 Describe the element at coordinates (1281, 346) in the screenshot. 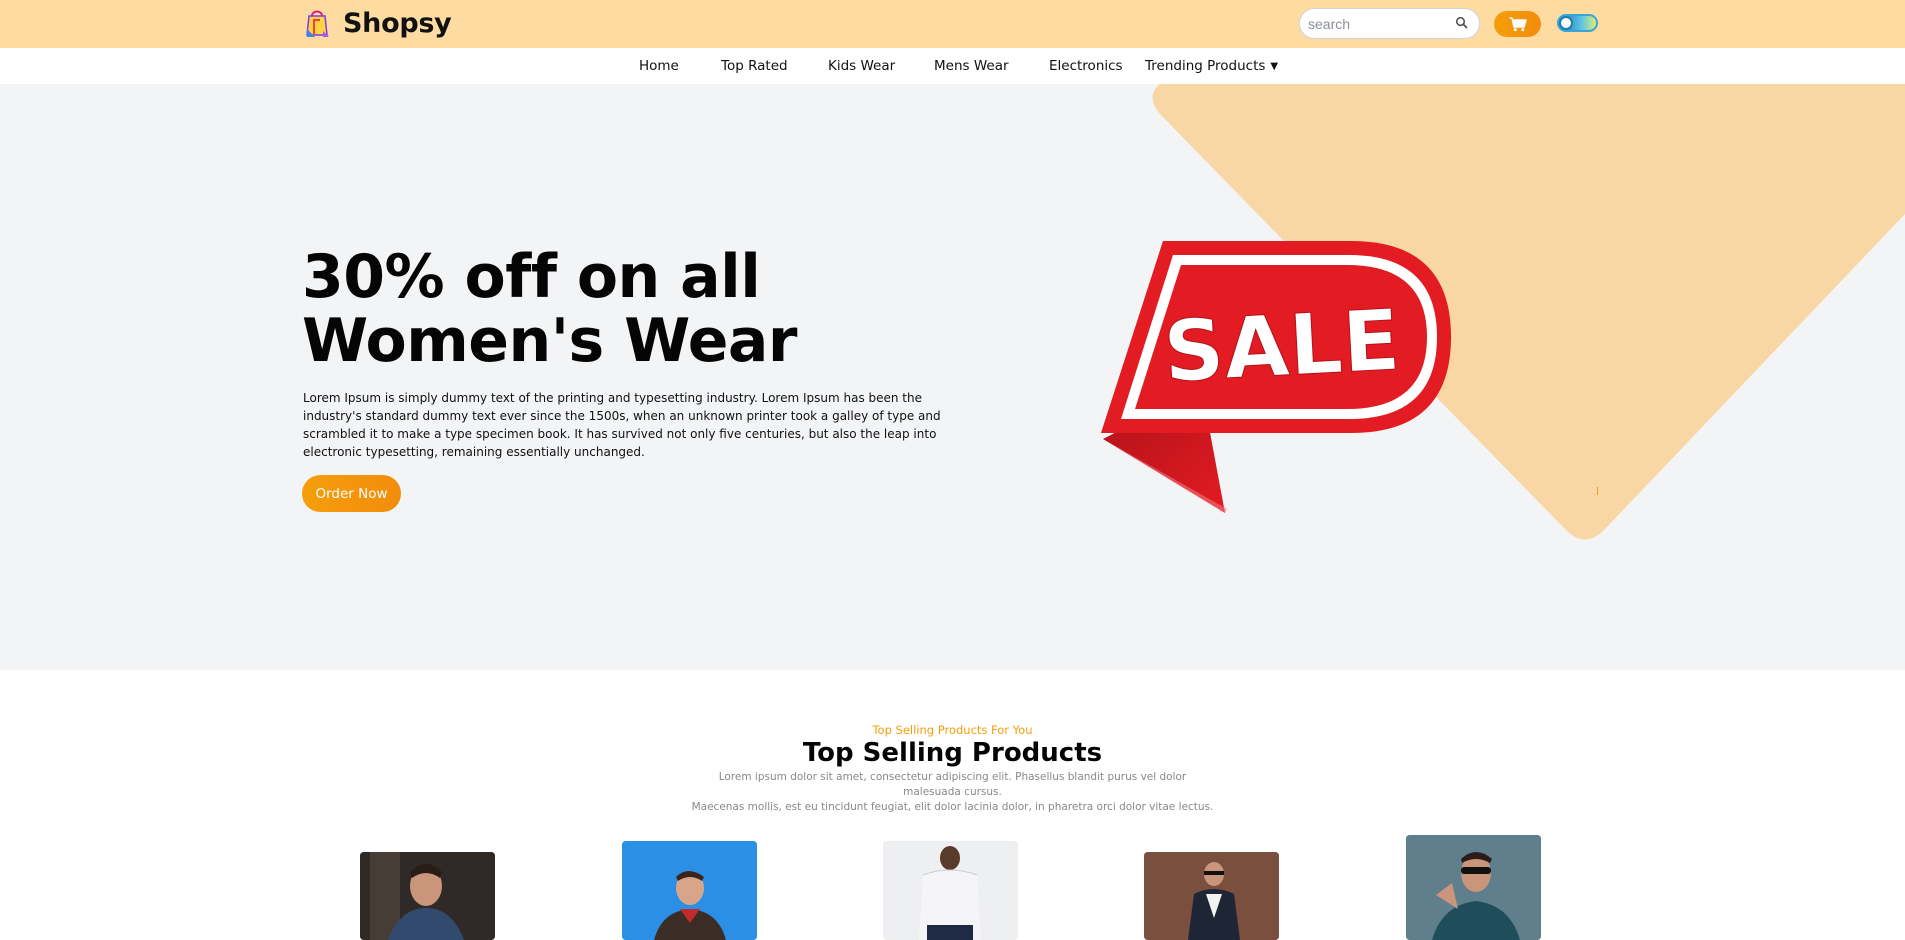

I see `sale-badge-text: SALE` at that location.